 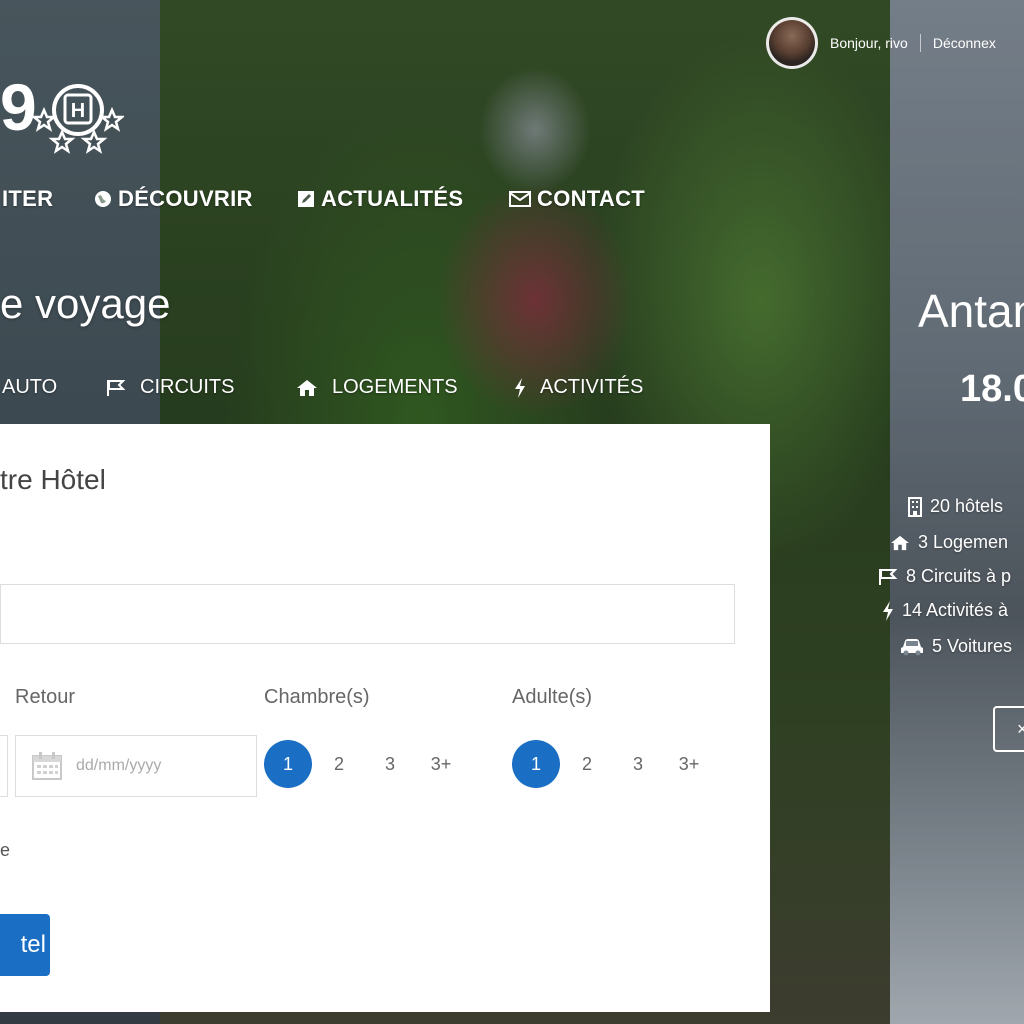 I want to click on site-logo: 9 H, so click(x=65, y=94).